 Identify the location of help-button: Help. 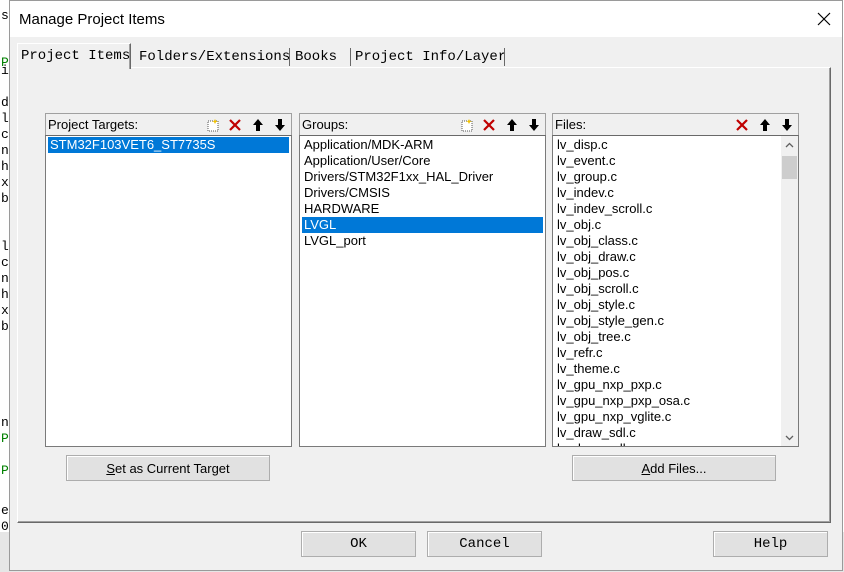
(770, 544).